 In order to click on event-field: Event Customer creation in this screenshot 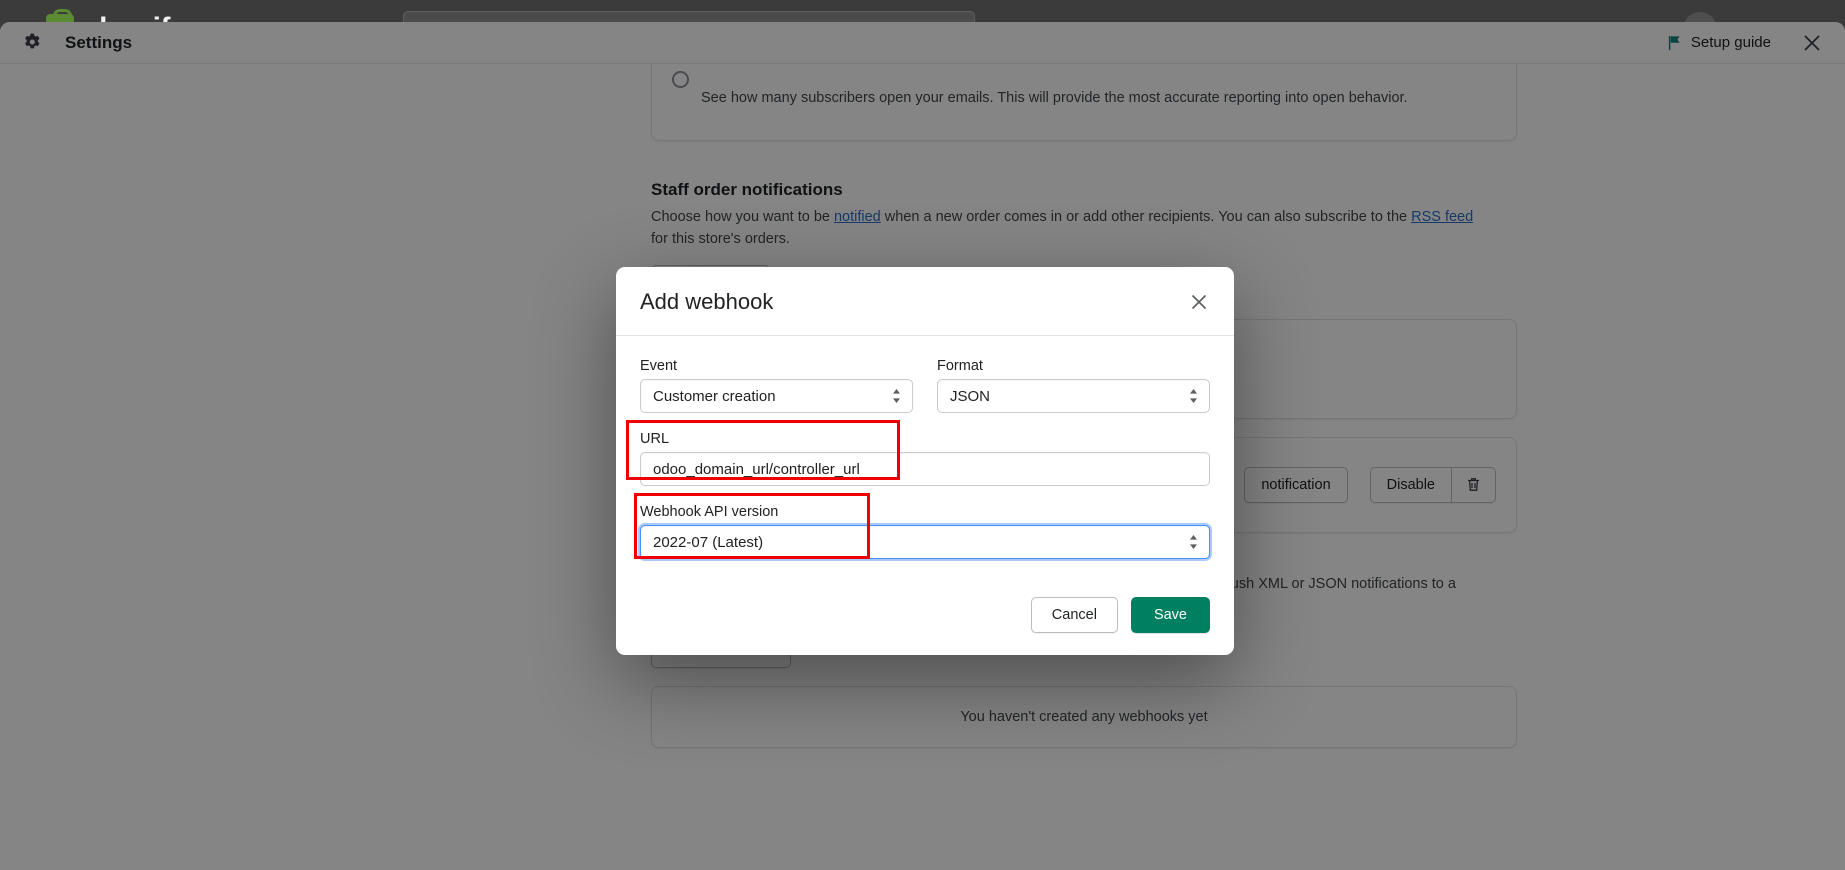, I will do `click(776, 385)`.